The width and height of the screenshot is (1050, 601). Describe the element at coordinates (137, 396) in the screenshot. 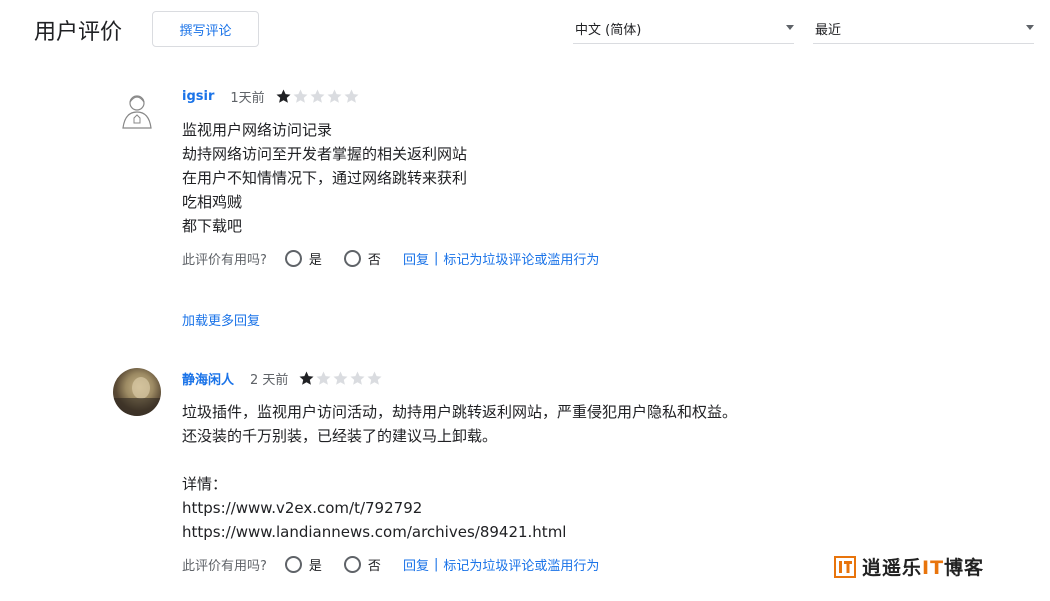

I see `user-photo-icon` at that location.